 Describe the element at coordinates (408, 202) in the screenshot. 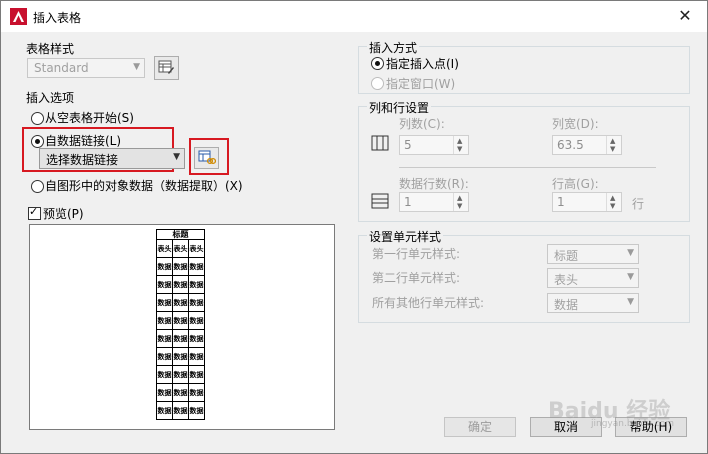

I see `data-rows-value: 1` at that location.